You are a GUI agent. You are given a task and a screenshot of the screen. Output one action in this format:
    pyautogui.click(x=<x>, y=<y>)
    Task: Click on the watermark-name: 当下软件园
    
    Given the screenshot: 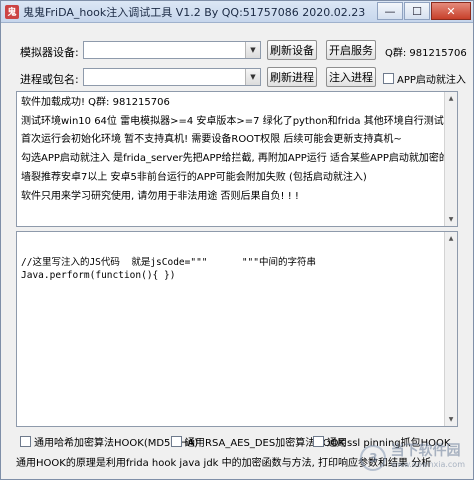 What is the action you would take?
    pyautogui.click(x=425, y=451)
    